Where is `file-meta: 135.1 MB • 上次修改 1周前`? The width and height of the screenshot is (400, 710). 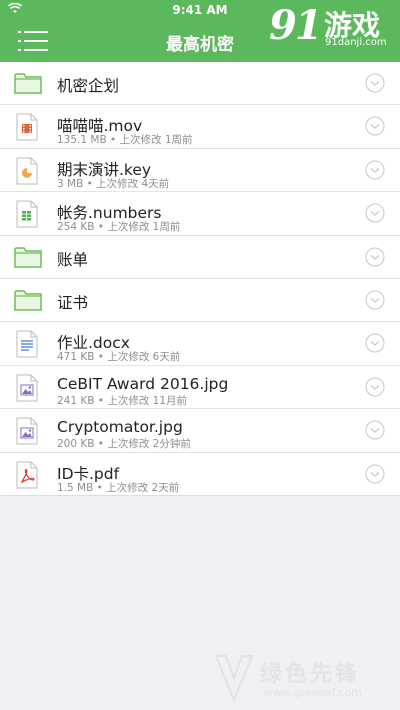 file-meta: 135.1 MB • 上次修改 1周前 is located at coordinates (125, 140).